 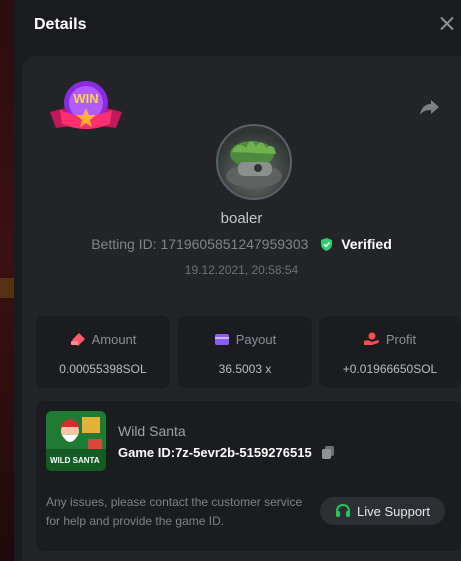 I want to click on amount-stat: Amount 0.00055398SOL, so click(x=103, y=352).